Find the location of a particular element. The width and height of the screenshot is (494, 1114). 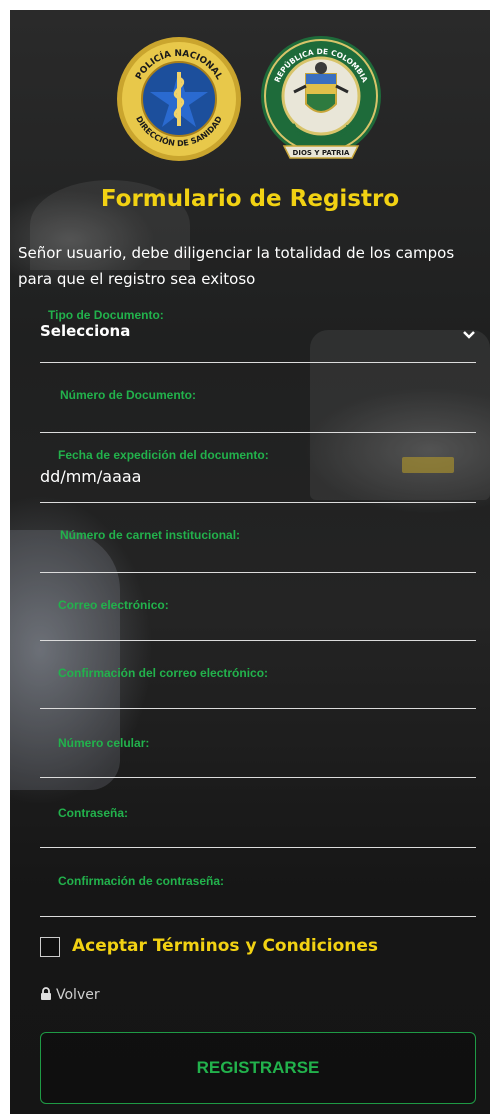

register-button: REGISTRARSE is located at coordinates (258, 1068).